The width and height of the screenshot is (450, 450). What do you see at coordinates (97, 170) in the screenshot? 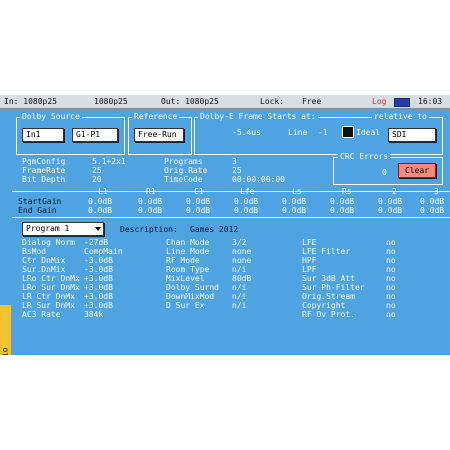
I see `frame-rate-value: 25` at bounding box center [97, 170].